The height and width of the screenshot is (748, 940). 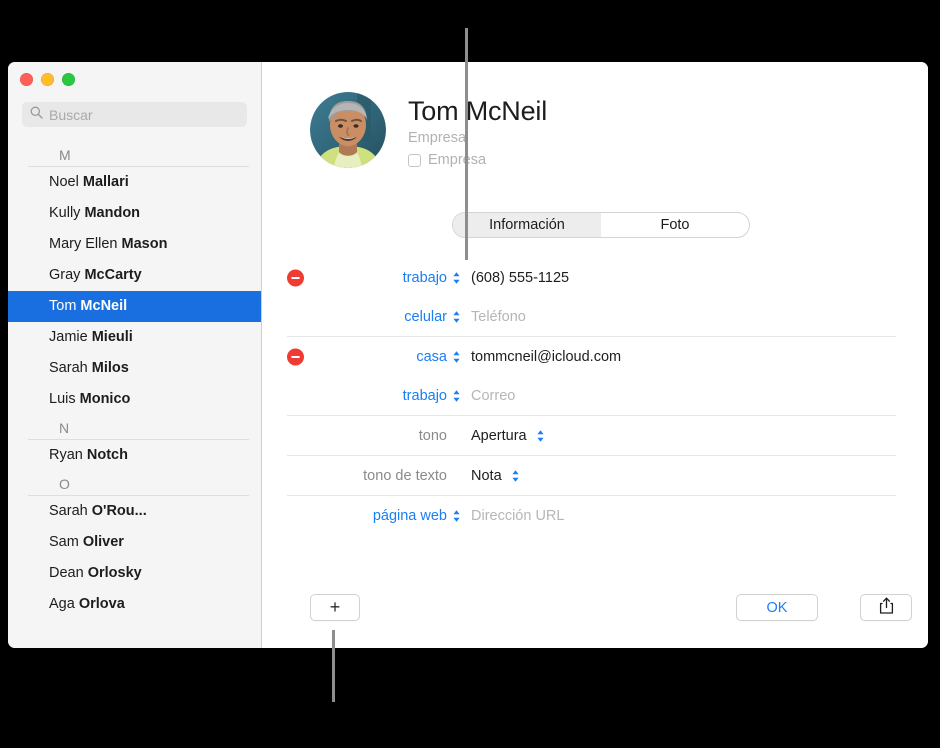 I want to click on contact-first-name: Noel, so click(x=66, y=182).